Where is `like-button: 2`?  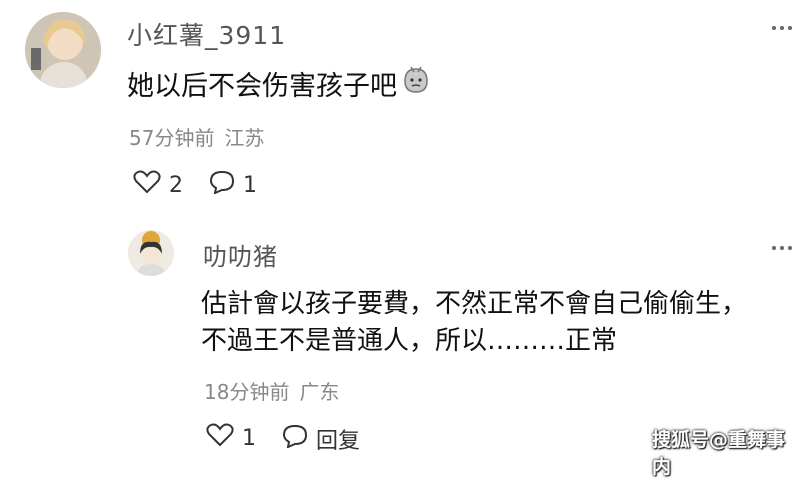
like-button: 2 is located at coordinates (158, 185).